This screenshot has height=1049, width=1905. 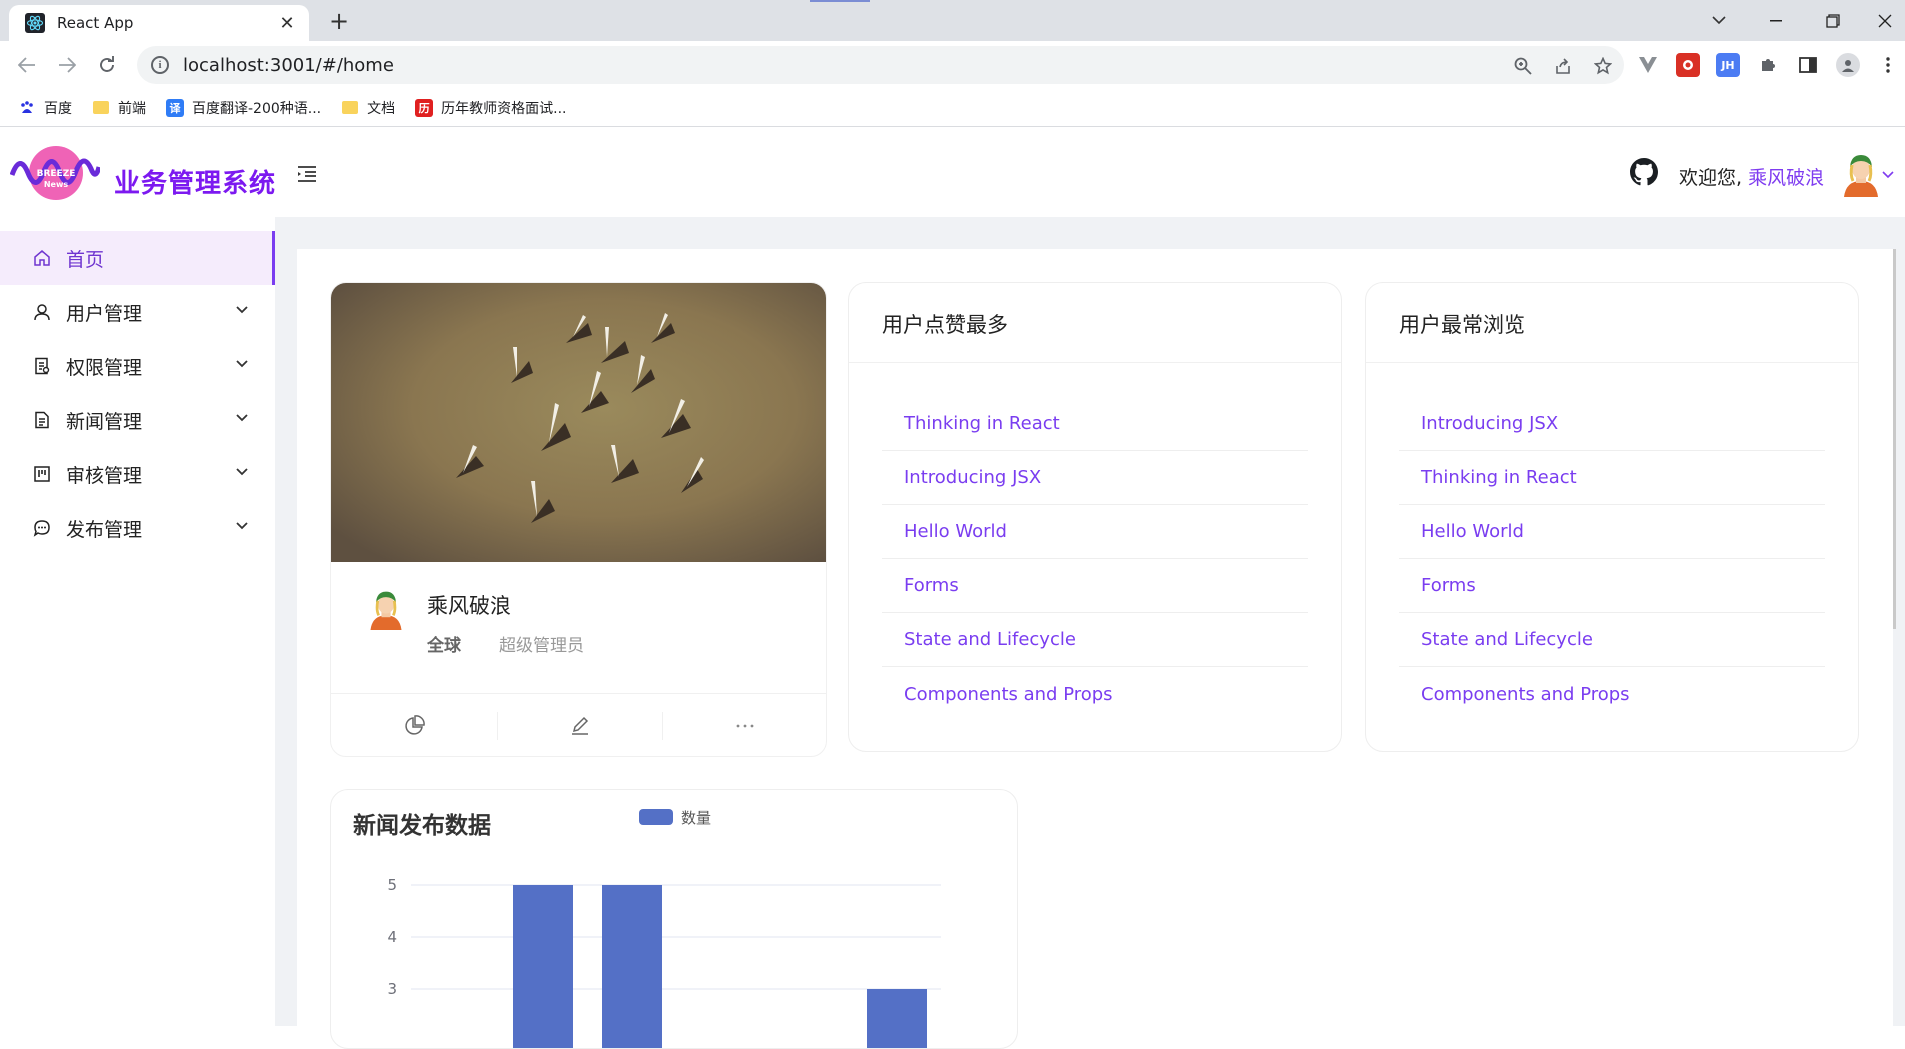 What do you see at coordinates (414, 725) in the screenshot?
I see `pie-chart-button` at bounding box center [414, 725].